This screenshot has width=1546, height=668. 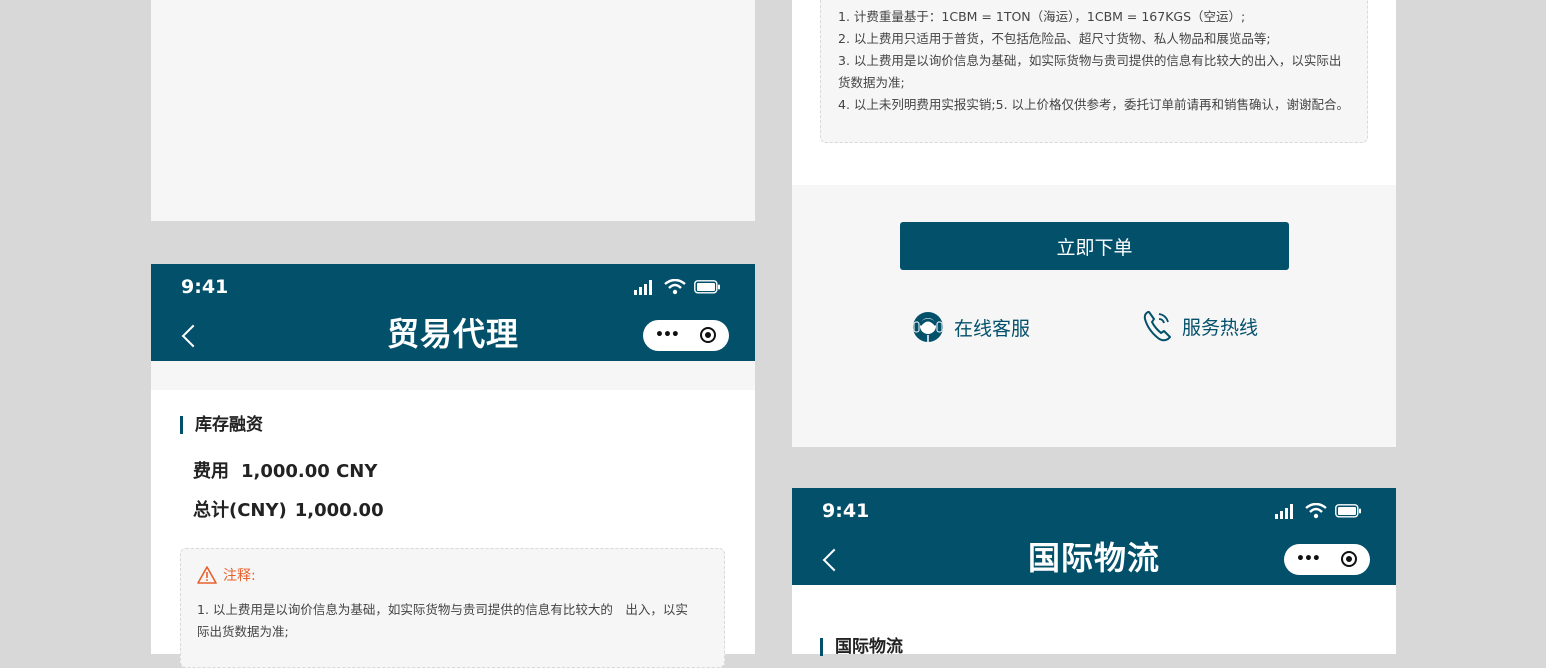 I want to click on trade-agent-nav-bar: 9:41 贸易代理 •••, so click(x=453, y=312).